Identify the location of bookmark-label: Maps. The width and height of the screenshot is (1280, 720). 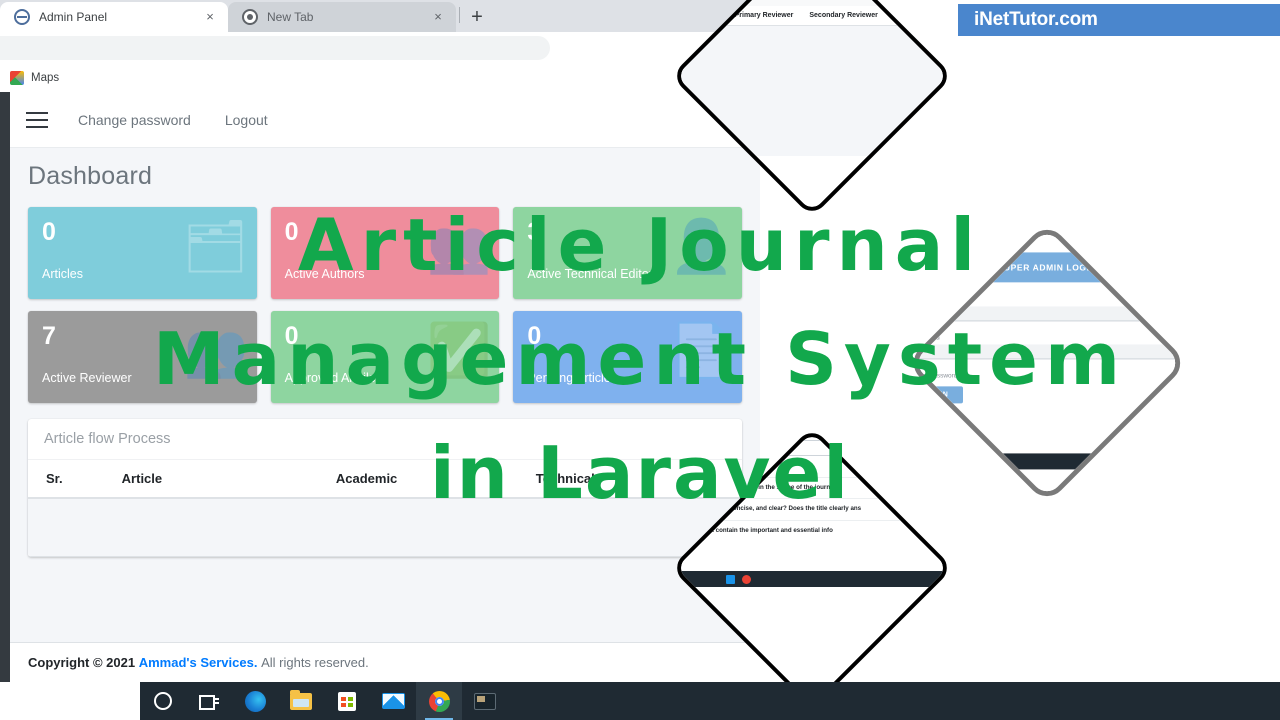
(45, 78).